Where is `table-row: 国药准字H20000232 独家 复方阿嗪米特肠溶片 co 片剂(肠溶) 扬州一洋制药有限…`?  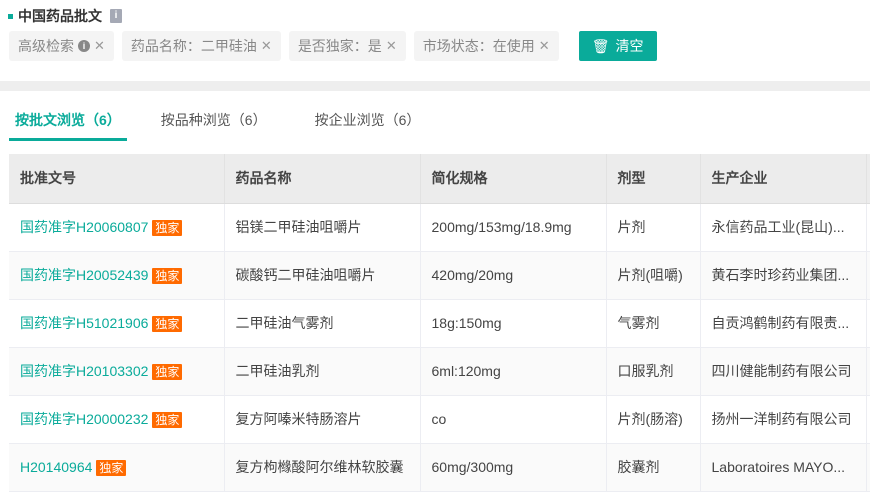 table-row: 国药准字H20000232 独家 复方阿嗪米特肠溶片 co 片剂(肠溶) 扬州一洋制药有限… is located at coordinates (439, 419).